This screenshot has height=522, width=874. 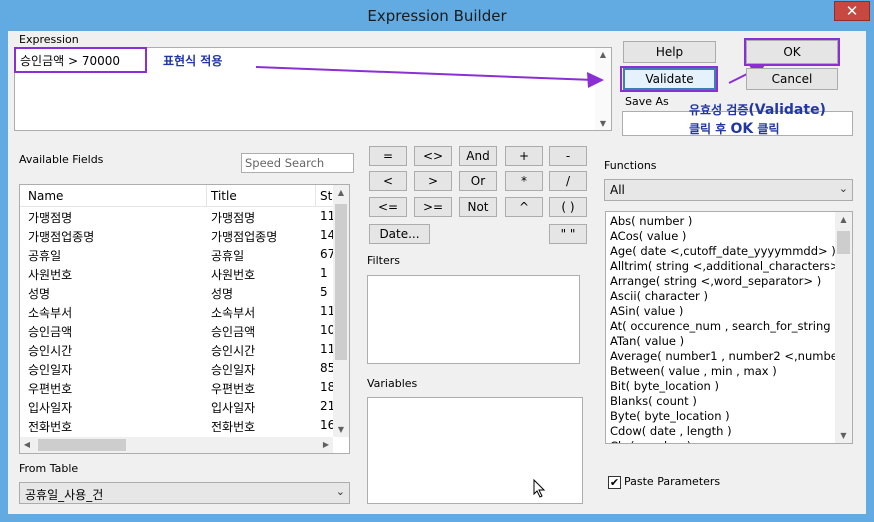 What do you see at coordinates (178, 388) in the screenshot?
I see `table-row: 우편번호 우편번호 18` at bounding box center [178, 388].